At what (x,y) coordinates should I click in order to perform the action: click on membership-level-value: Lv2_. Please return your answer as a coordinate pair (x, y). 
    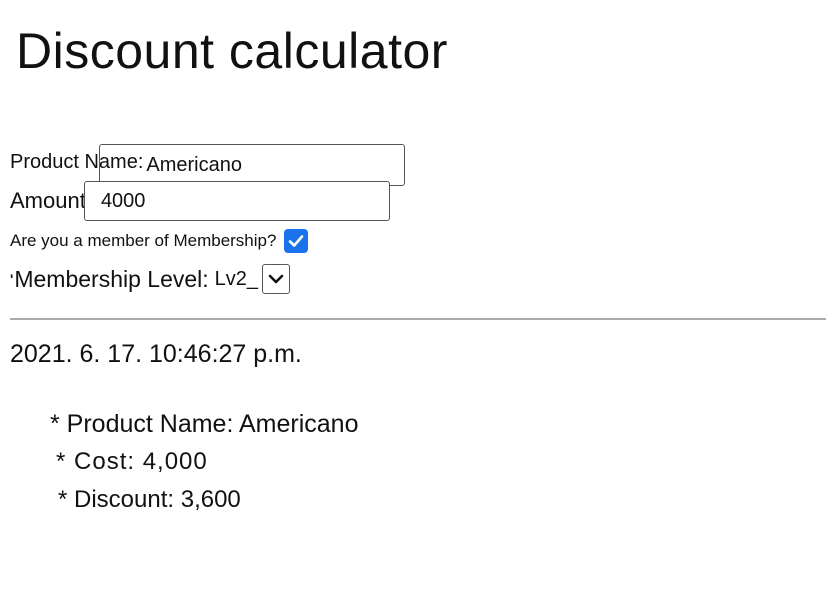
    Looking at the image, I should click on (236, 278).